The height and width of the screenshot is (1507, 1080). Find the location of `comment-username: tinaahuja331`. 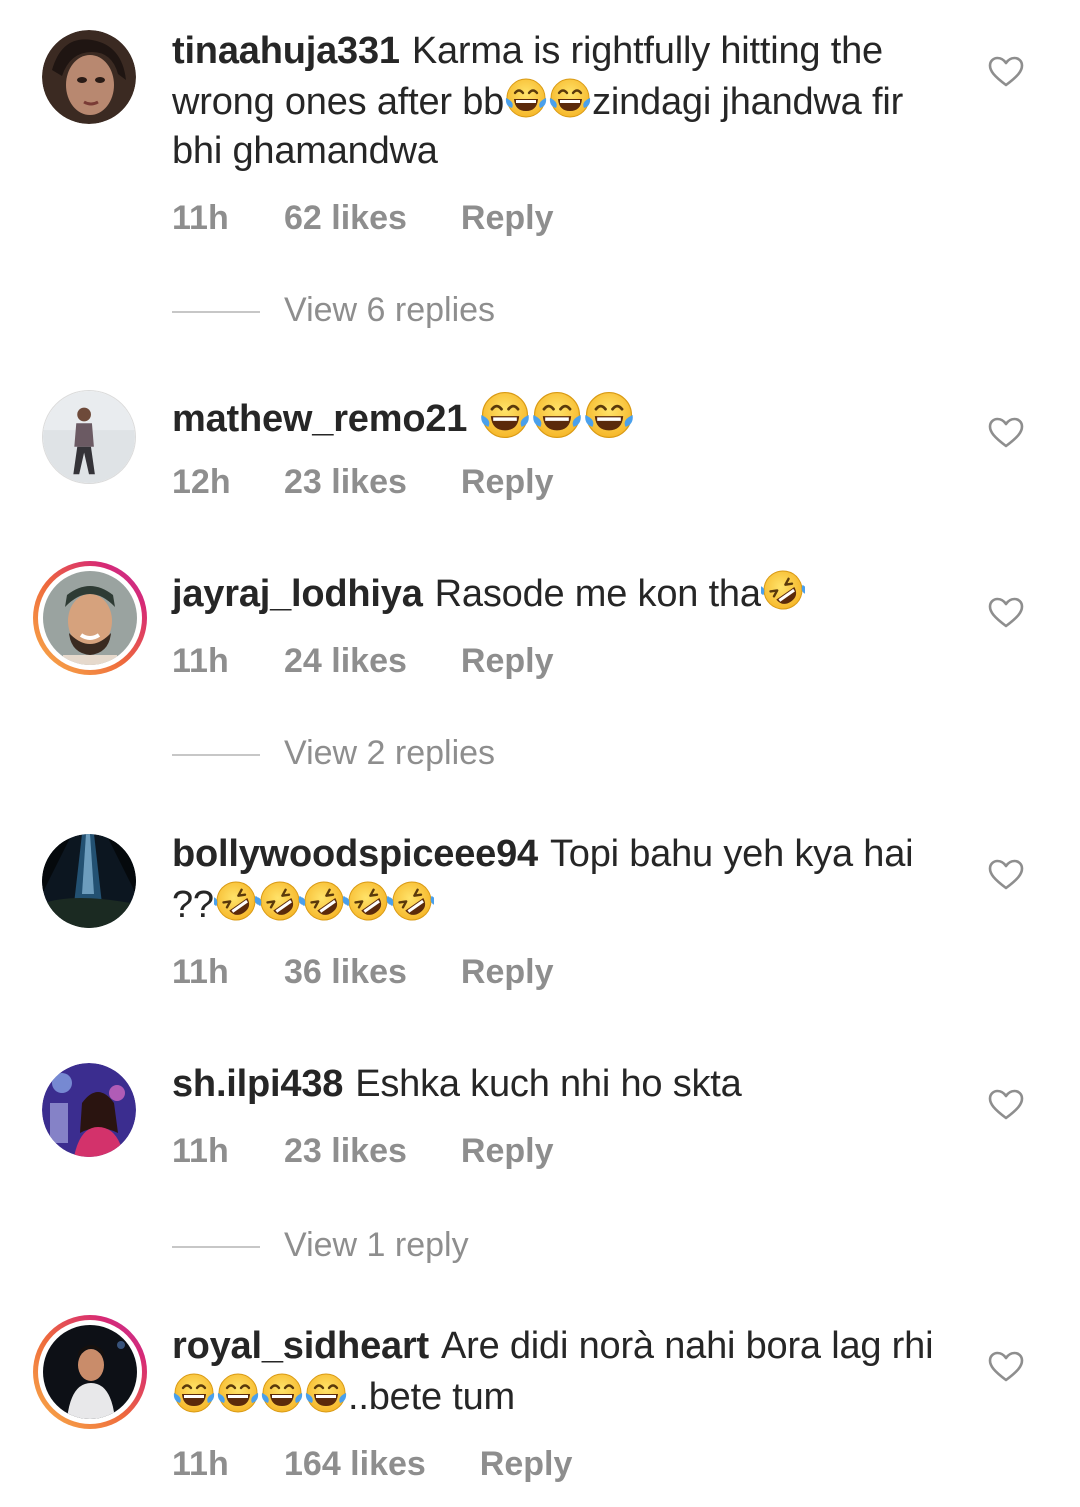

comment-username: tinaahuja331 is located at coordinates (286, 51).